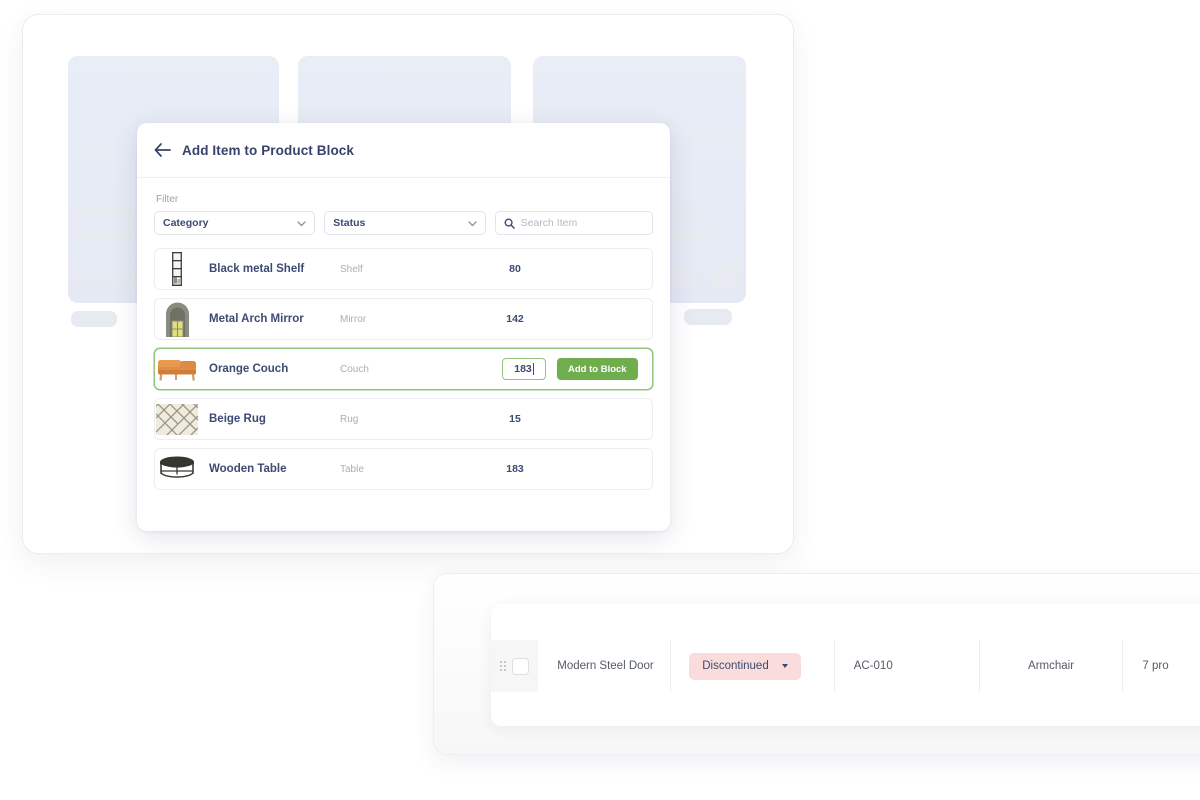 The width and height of the screenshot is (1200, 800). What do you see at coordinates (515, 319) in the screenshot?
I see `item-quantity: 142` at bounding box center [515, 319].